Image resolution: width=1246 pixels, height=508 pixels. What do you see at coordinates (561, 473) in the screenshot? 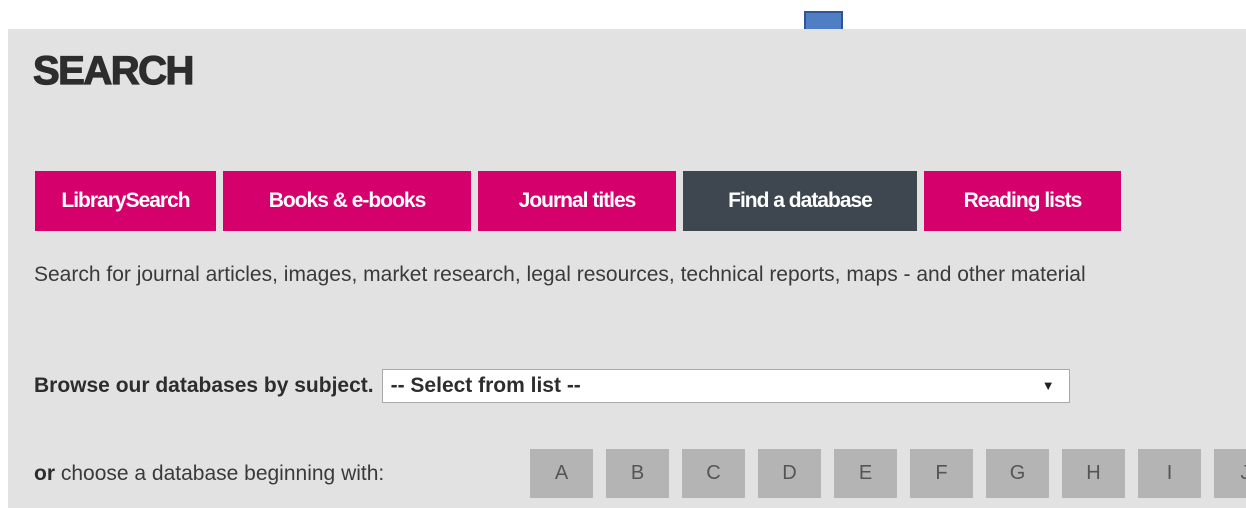
I see `letter-a-button: A` at bounding box center [561, 473].